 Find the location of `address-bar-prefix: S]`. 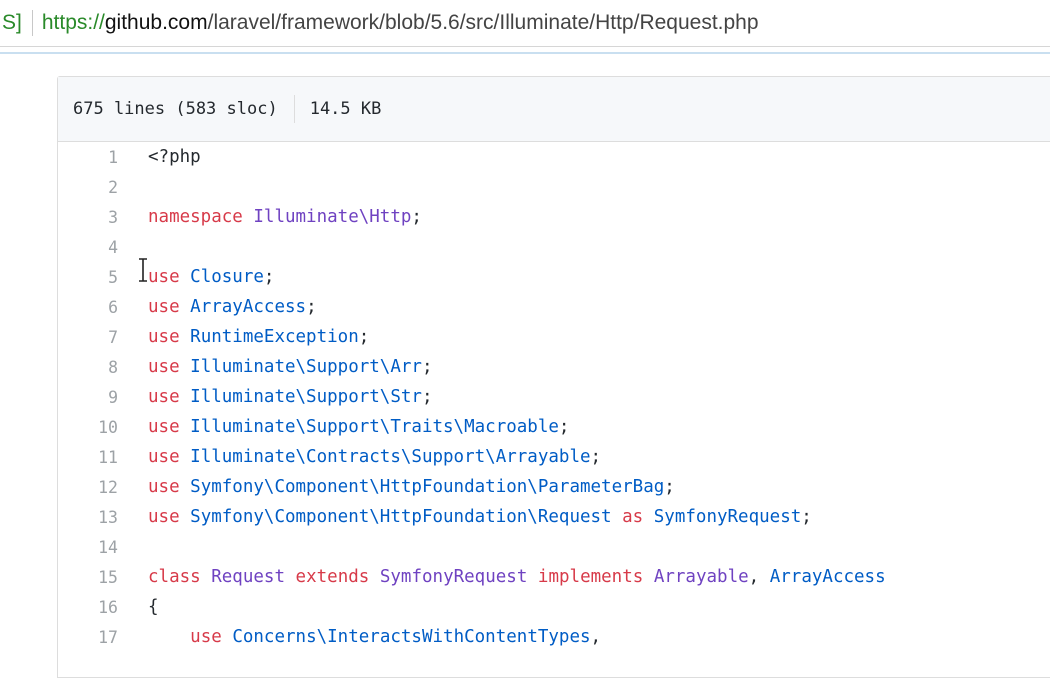

address-bar-prefix: S] is located at coordinates (12, 22).